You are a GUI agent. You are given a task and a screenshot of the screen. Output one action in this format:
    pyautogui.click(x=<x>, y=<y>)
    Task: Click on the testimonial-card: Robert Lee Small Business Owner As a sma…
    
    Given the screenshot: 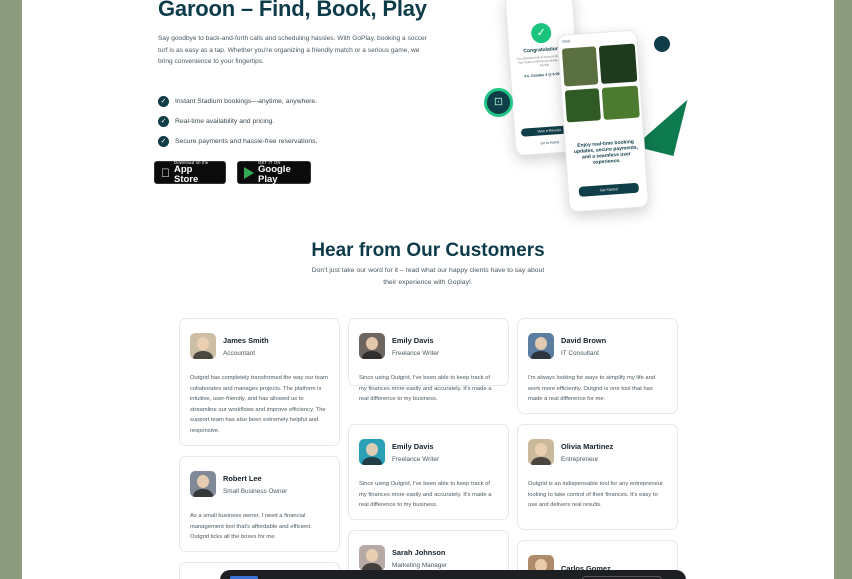 What is the action you would take?
    pyautogui.click(x=259, y=504)
    